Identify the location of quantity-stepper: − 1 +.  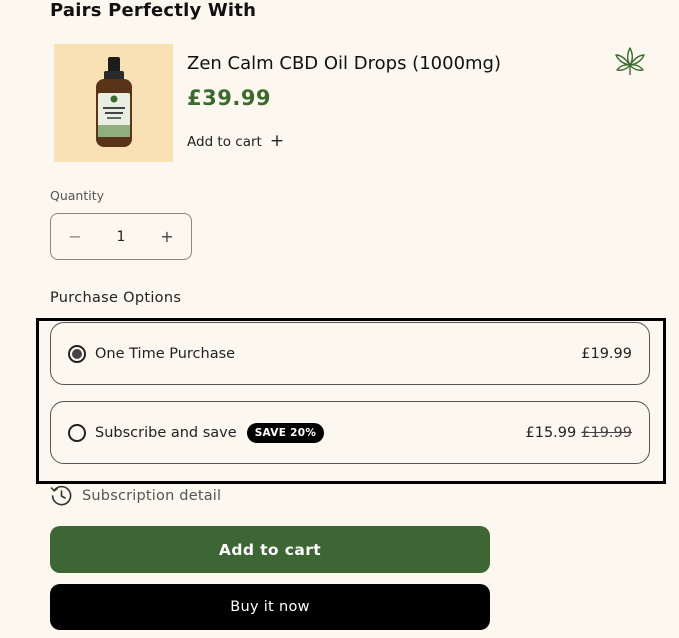
(121, 236).